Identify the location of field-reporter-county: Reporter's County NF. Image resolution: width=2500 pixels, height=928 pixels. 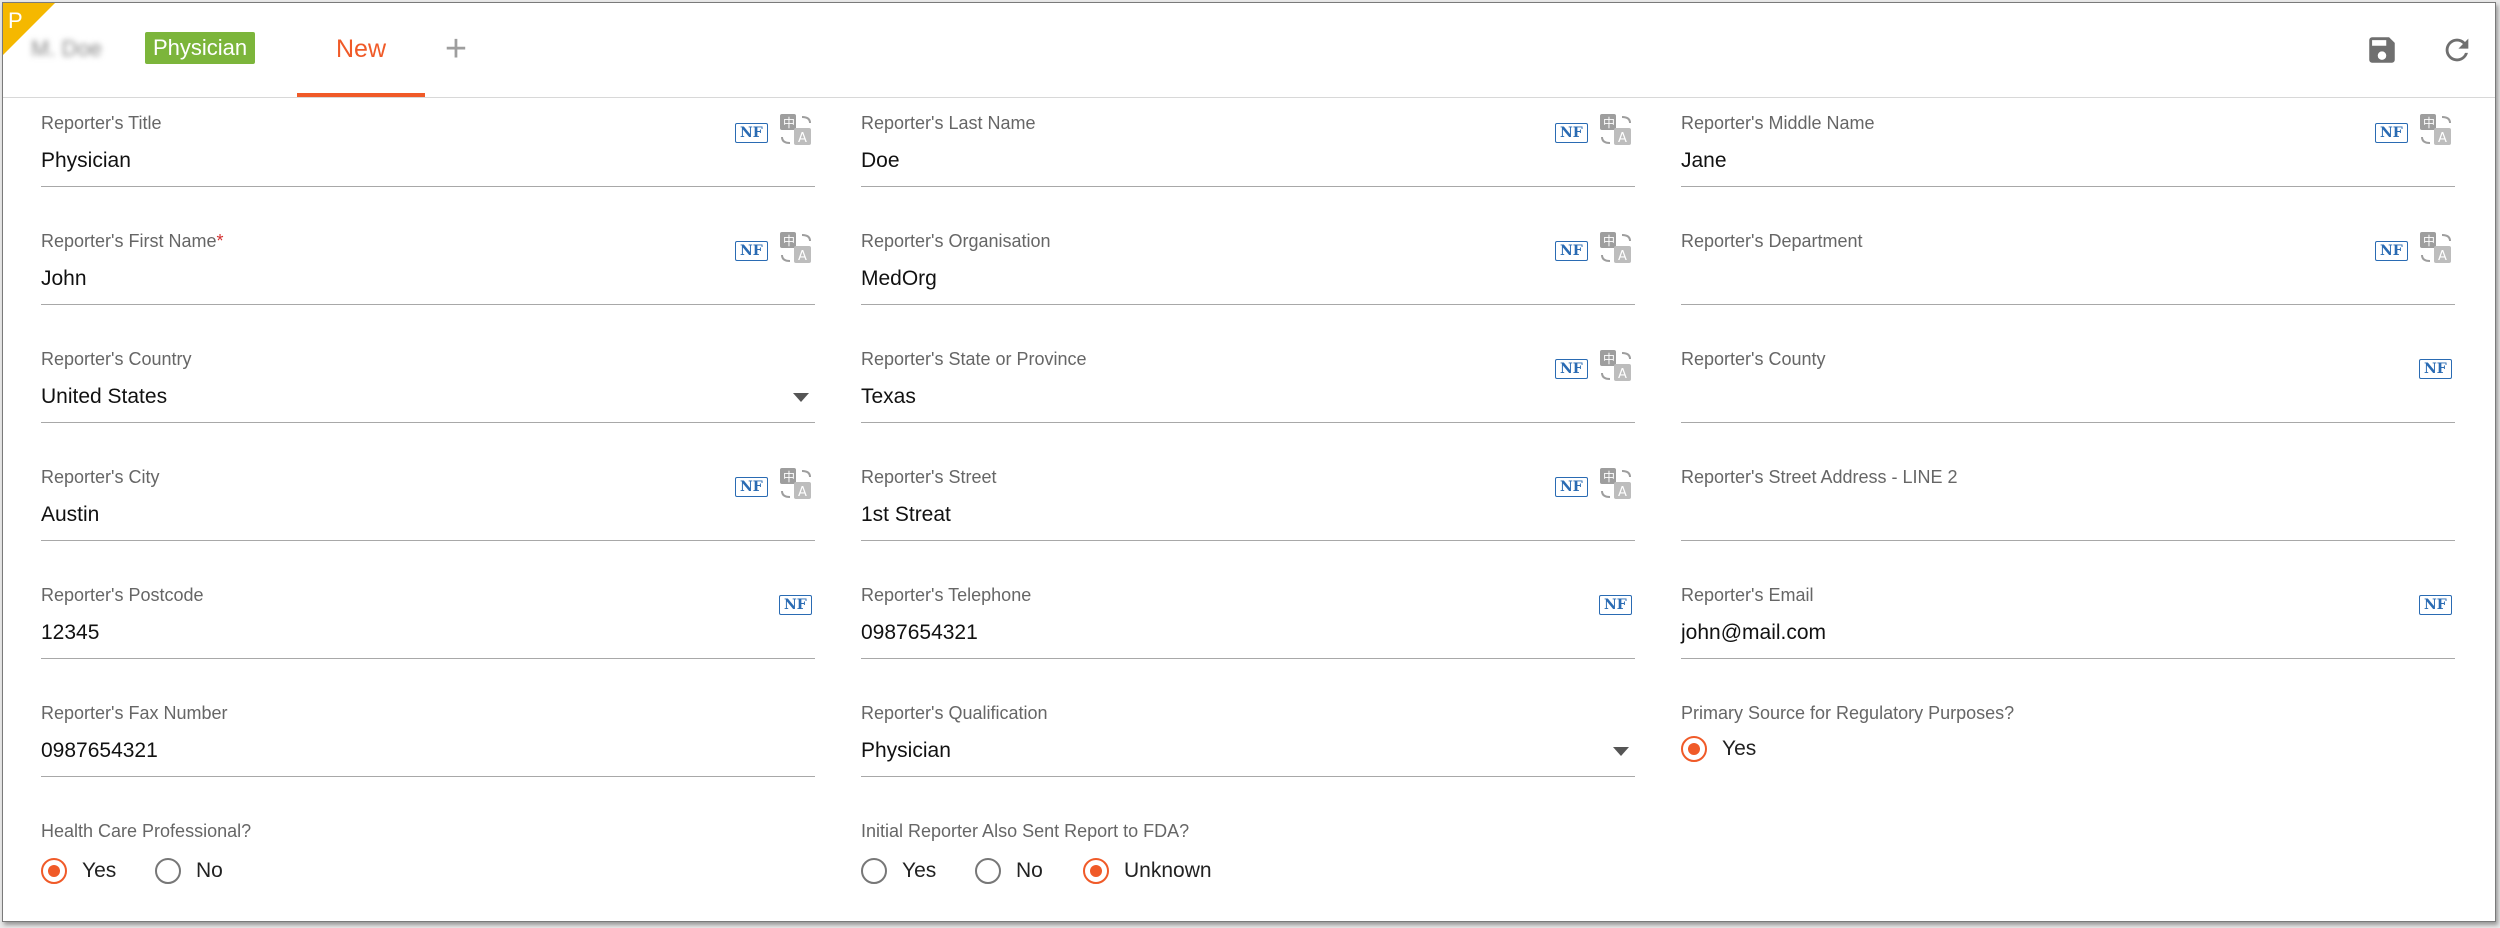
(2068, 392).